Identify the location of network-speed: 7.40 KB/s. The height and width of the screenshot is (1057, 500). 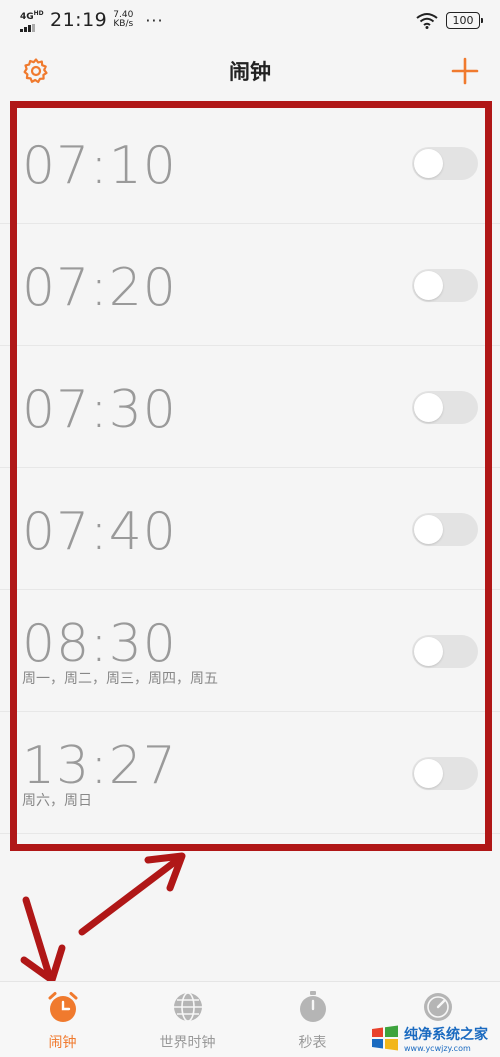
(123, 20).